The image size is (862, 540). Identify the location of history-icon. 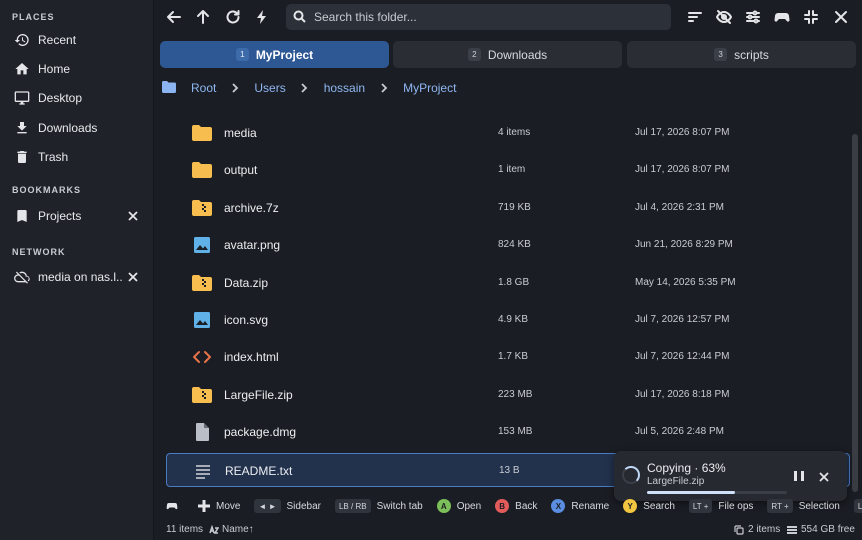
(22, 40).